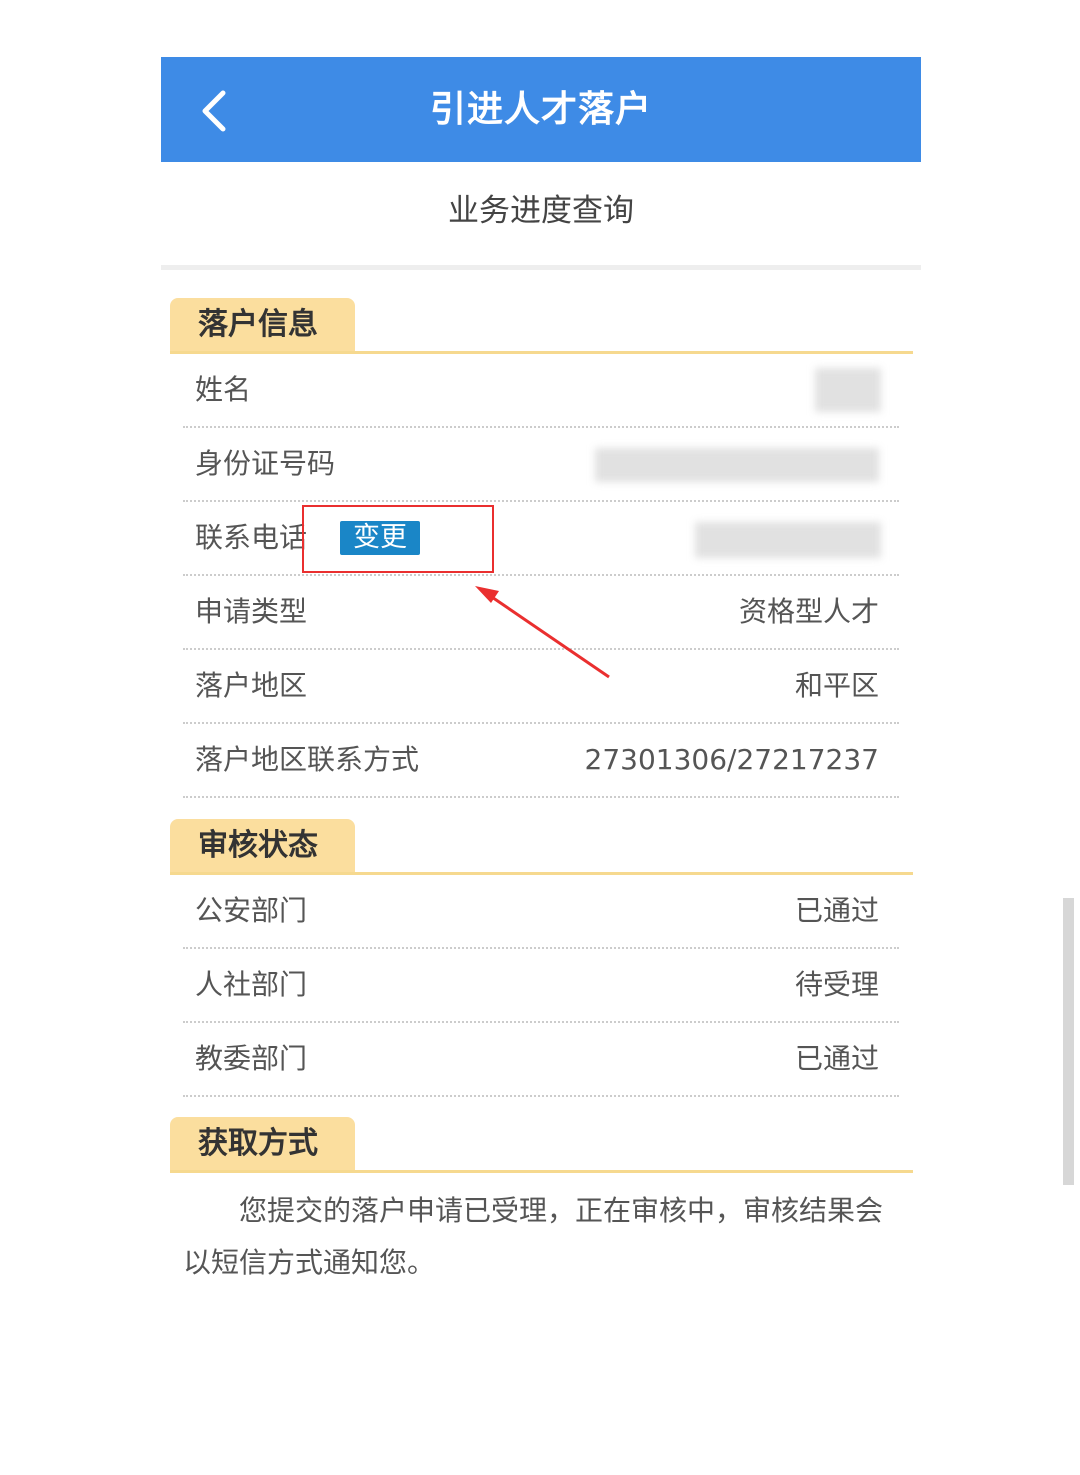 The width and height of the screenshot is (1080, 1475). What do you see at coordinates (788, 540) in the screenshot?
I see `redacted-phone` at bounding box center [788, 540].